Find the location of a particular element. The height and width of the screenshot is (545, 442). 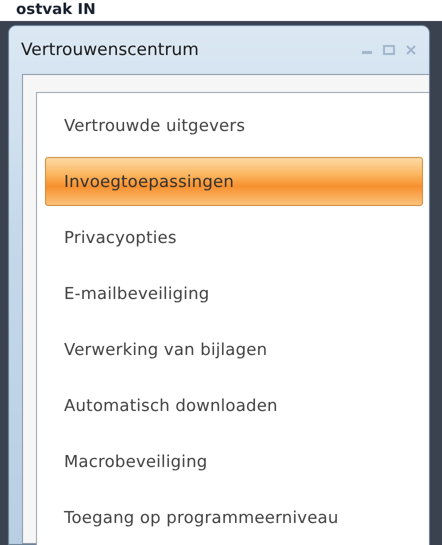

maximize-icon is located at coordinates (389, 50).